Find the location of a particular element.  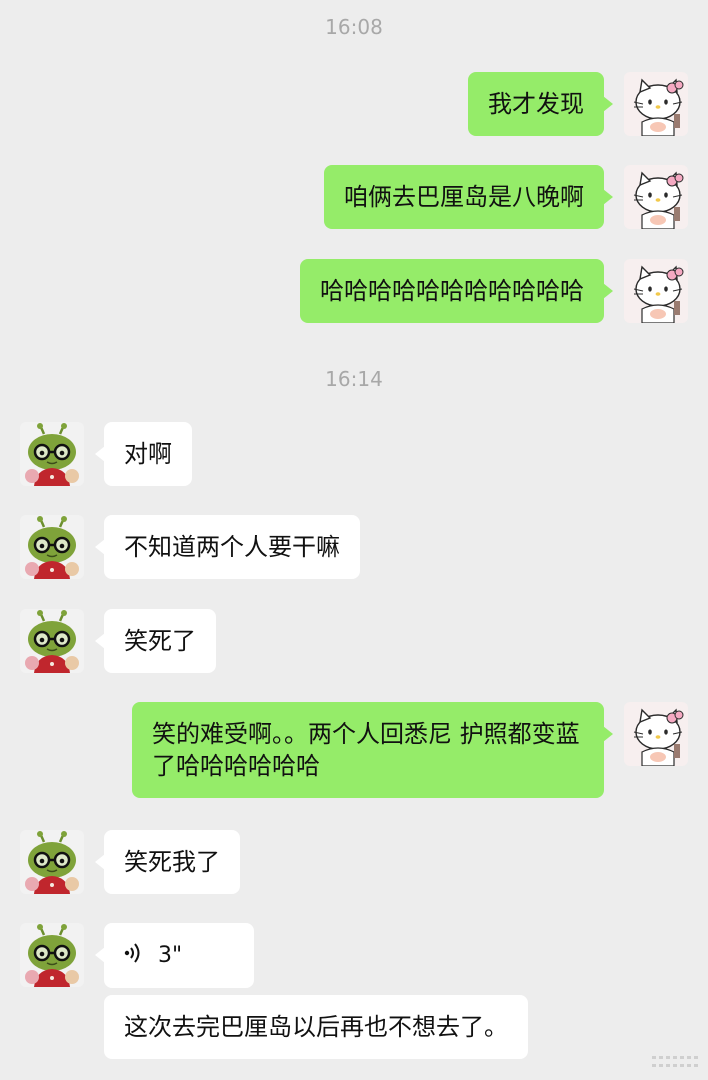

contact-message-bubble: 笑死了 is located at coordinates (155, 641).